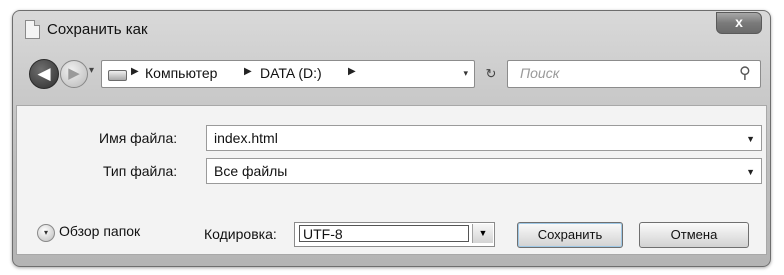 Image resolution: width=784 pixels, height=275 pixels. Describe the element at coordinates (240, 234) in the screenshot. I see `encoding-label: Кодировка:` at that location.